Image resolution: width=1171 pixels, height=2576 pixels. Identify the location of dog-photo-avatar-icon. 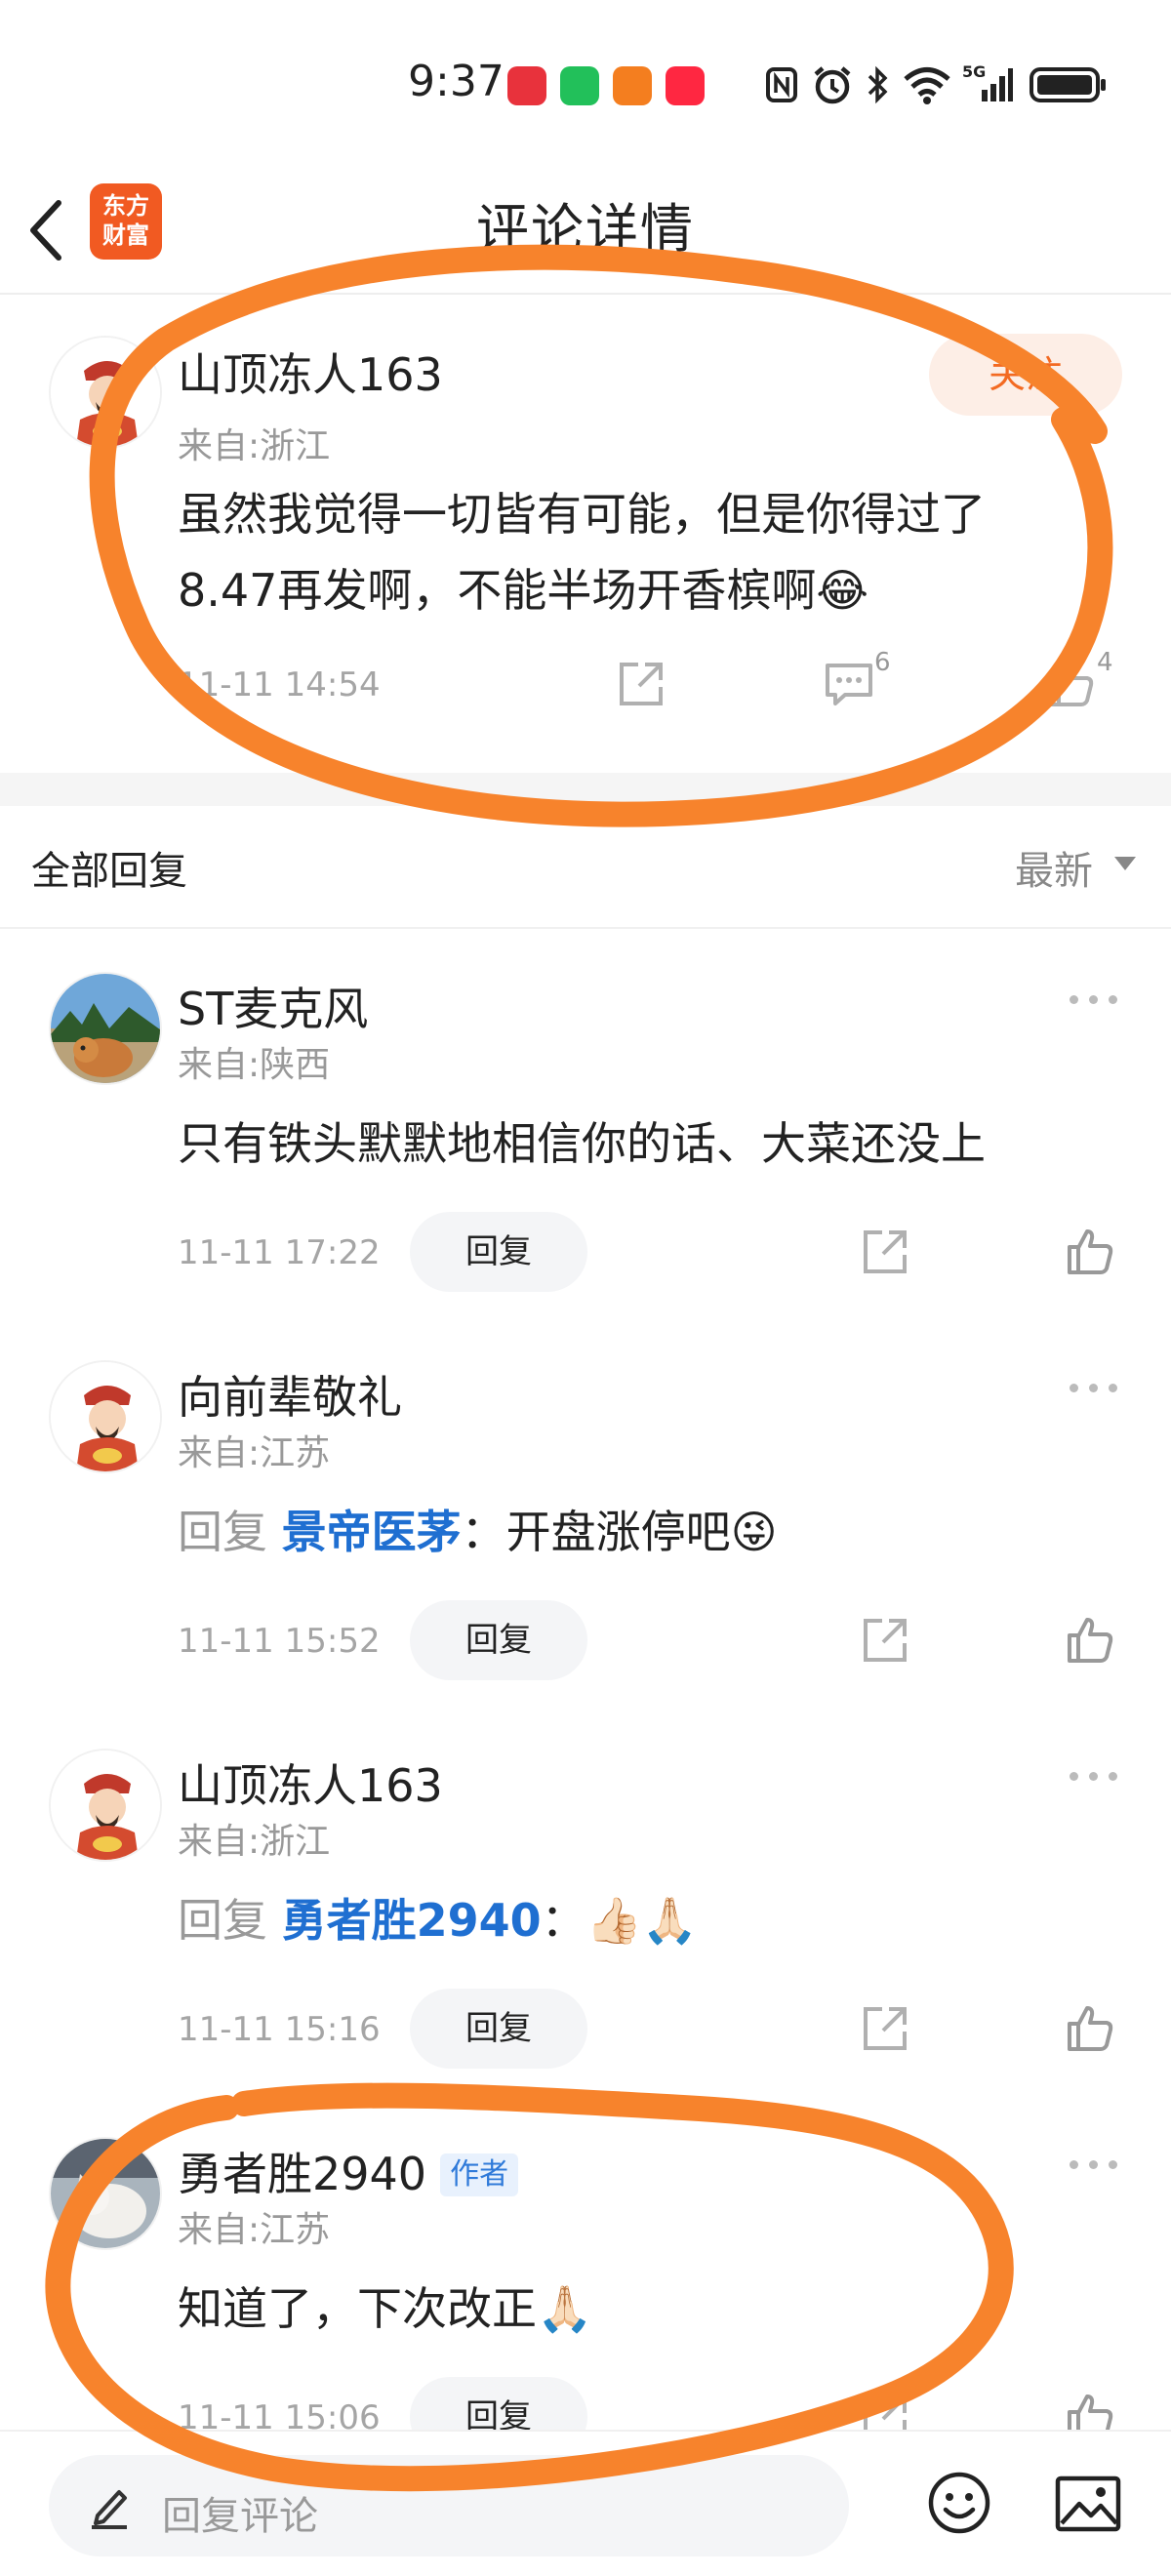
(105, 1028).